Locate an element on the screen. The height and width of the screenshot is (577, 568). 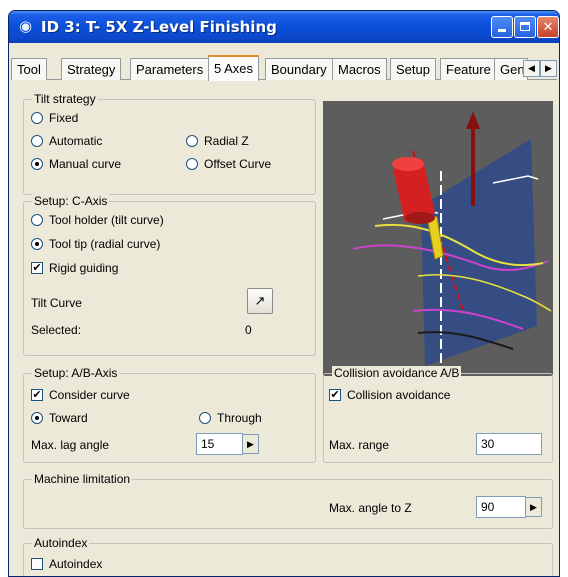
tab-5-axes: 5 Axes is located at coordinates (234, 68).